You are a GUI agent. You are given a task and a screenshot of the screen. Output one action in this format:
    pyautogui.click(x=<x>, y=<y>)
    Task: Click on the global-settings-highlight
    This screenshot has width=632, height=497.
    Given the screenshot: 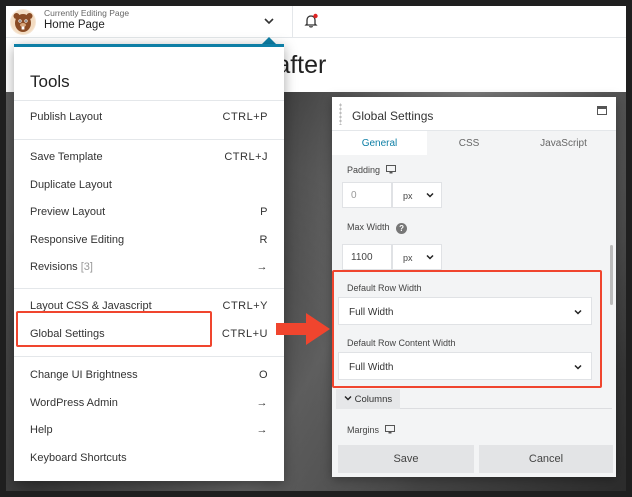 What is the action you would take?
    pyautogui.click(x=114, y=329)
    